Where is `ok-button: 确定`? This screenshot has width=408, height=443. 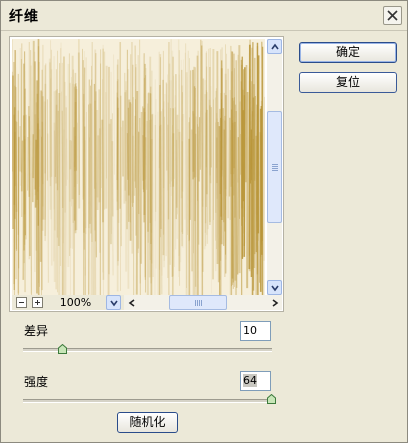 ok-button: 确定 is located at coordinates (348, 52).